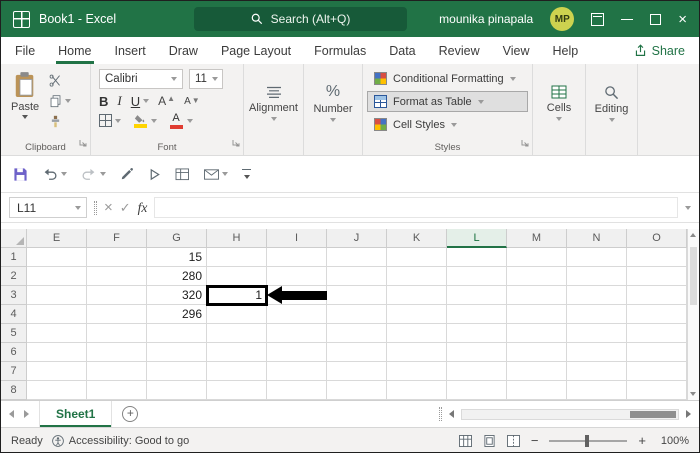 This screenshot has width=700, height=453. I want to click on cell-H2, so click(237, 276).